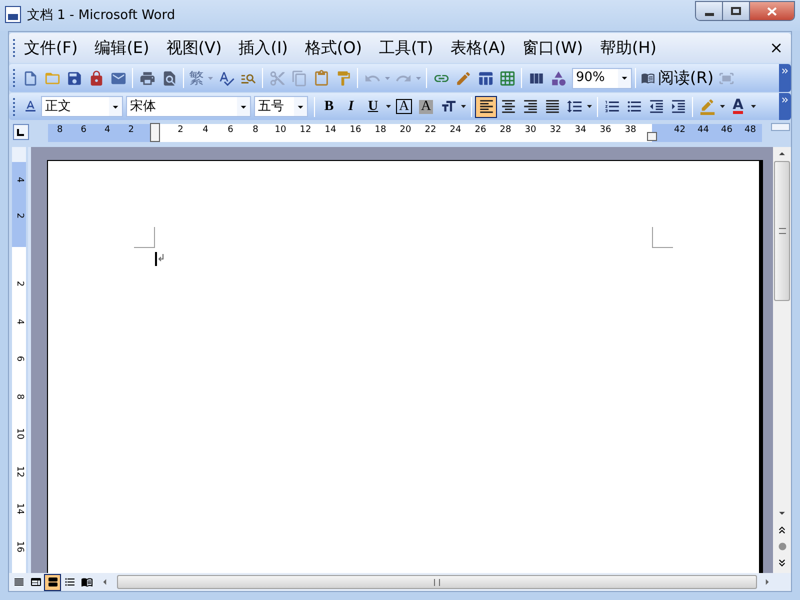  What do you see at coordinates (555, 130) in the screenshot?
I see `ruler-number: 32` at bounding box center [555, 130].